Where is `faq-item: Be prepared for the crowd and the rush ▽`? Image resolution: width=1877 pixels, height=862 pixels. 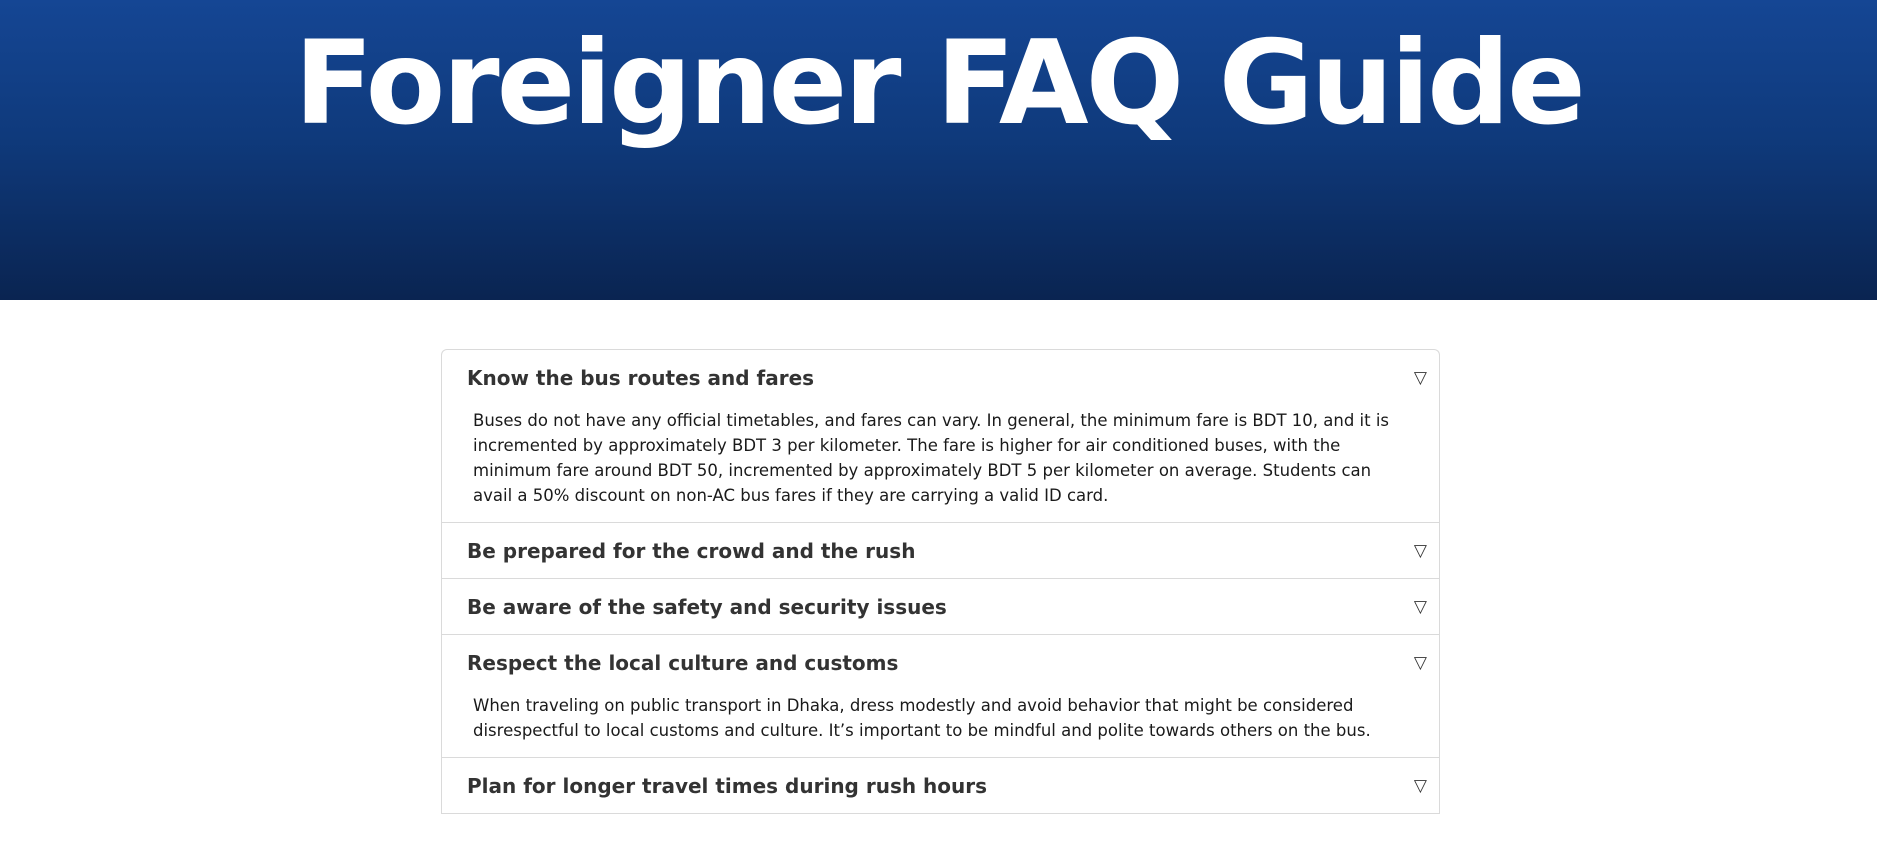 faq-item: Be prepared for the crowd and the rush ▽ is located at coordinates (940, 551).